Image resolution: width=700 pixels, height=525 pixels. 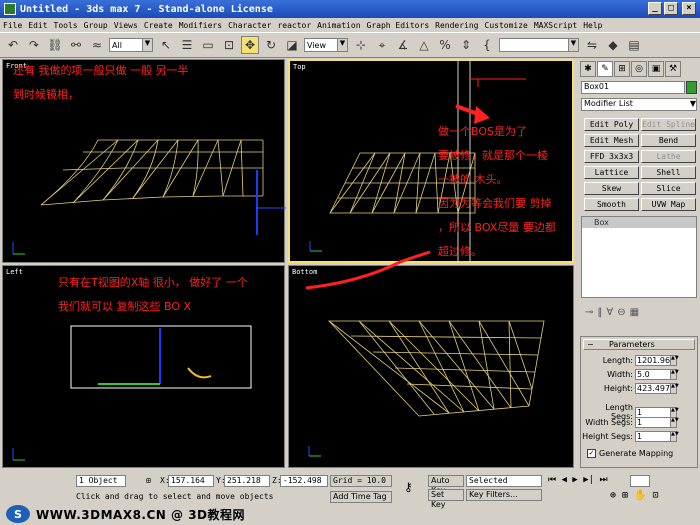 What do you see at coordinates (675, 436) in the screenshot?
I see `height-segs-spinner: ▲▼` at bounding box center [675, 436].